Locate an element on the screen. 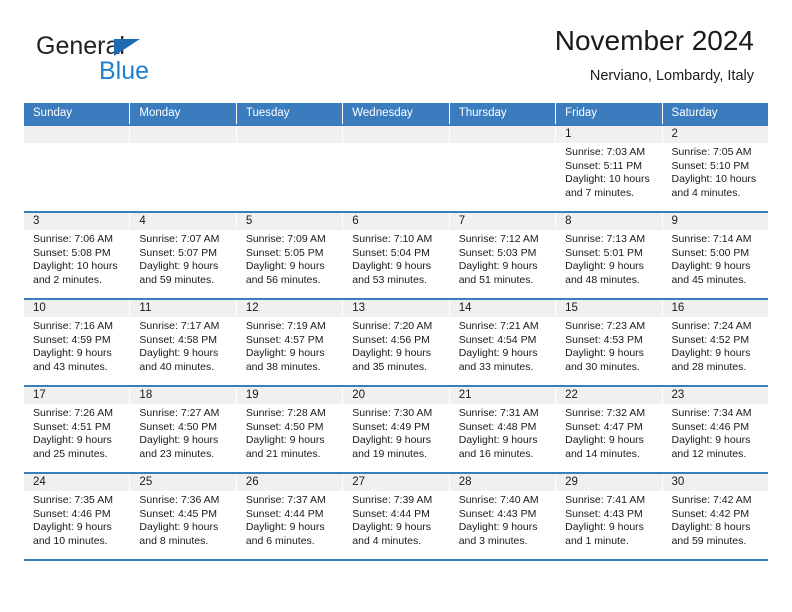 The image size is (792, 612). daylight-text-line2: and 2 minutes. is located at coordinates (67, 279).